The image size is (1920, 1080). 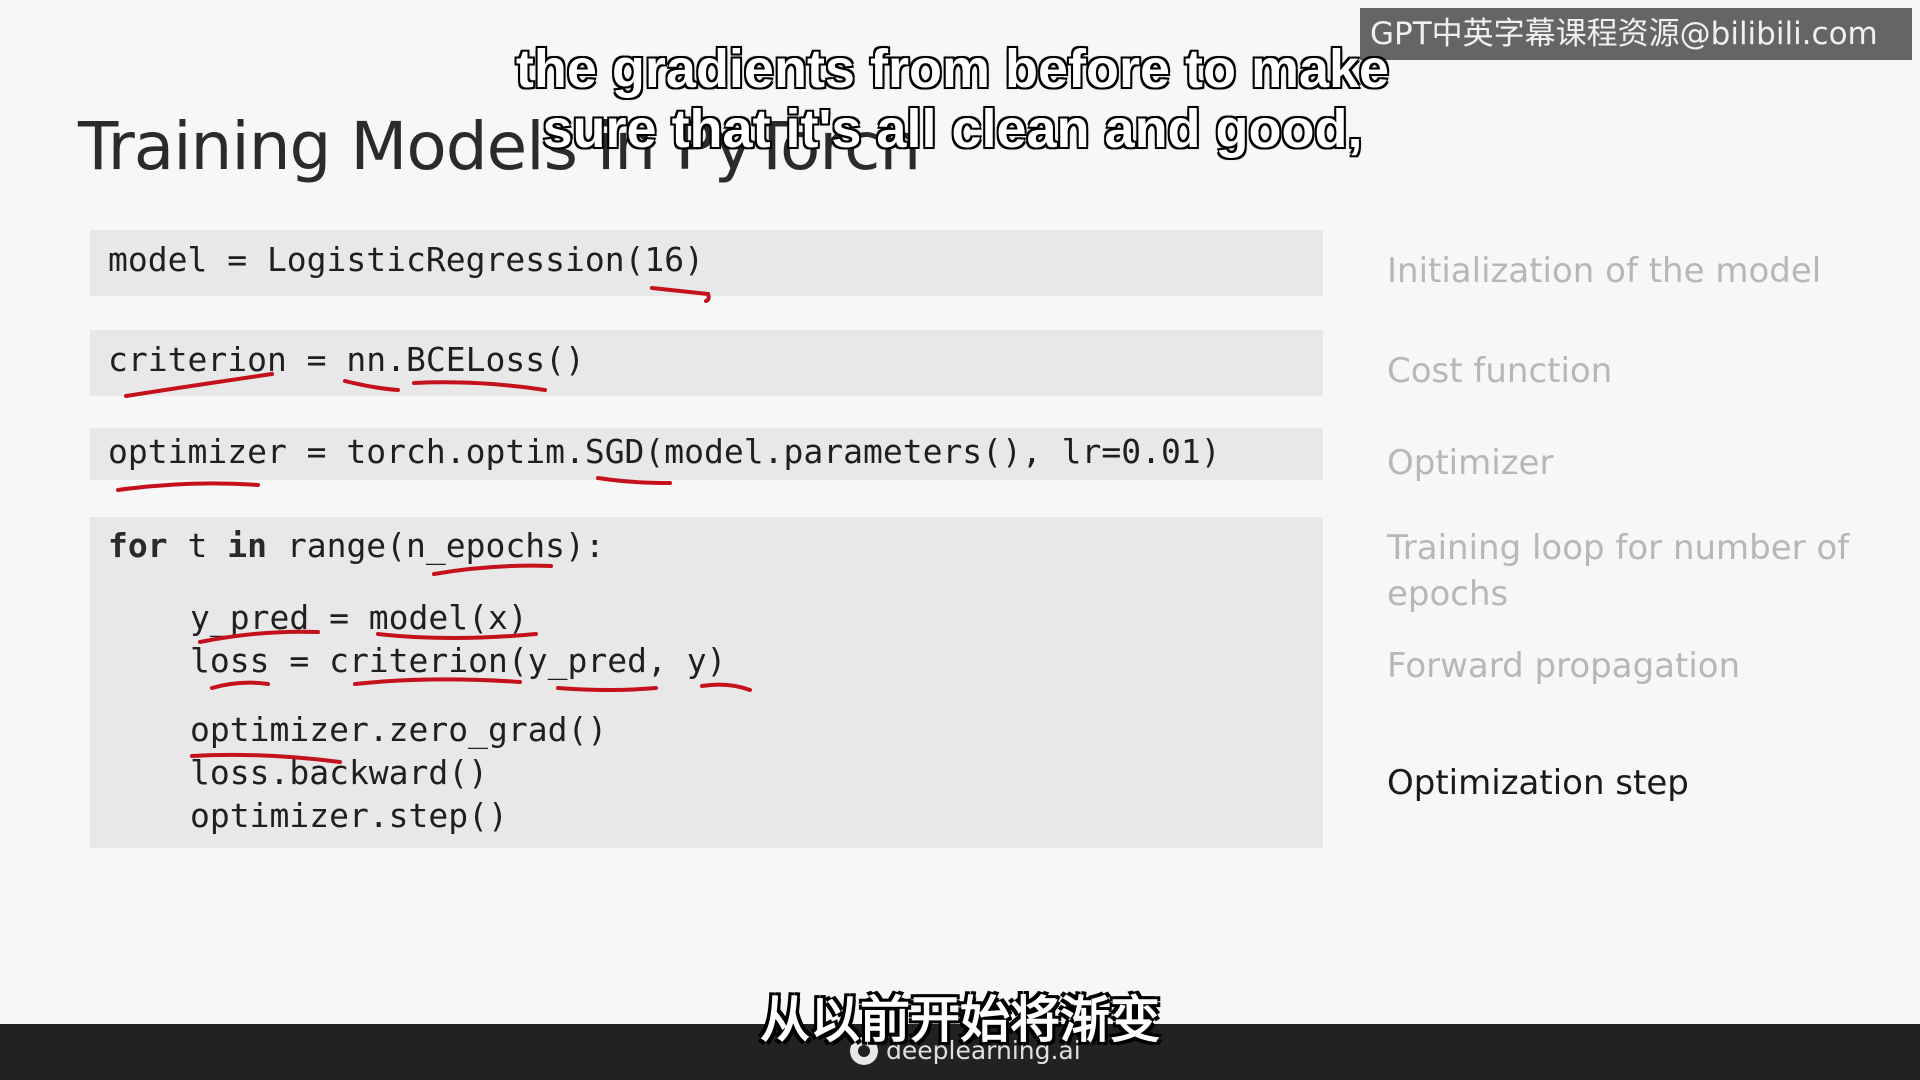 What do you see at coordinates (458, 660) in the screenshot?
I see `code-line-loss: loss = criterion(y_pred, y)` at bounding box center [458, 660].